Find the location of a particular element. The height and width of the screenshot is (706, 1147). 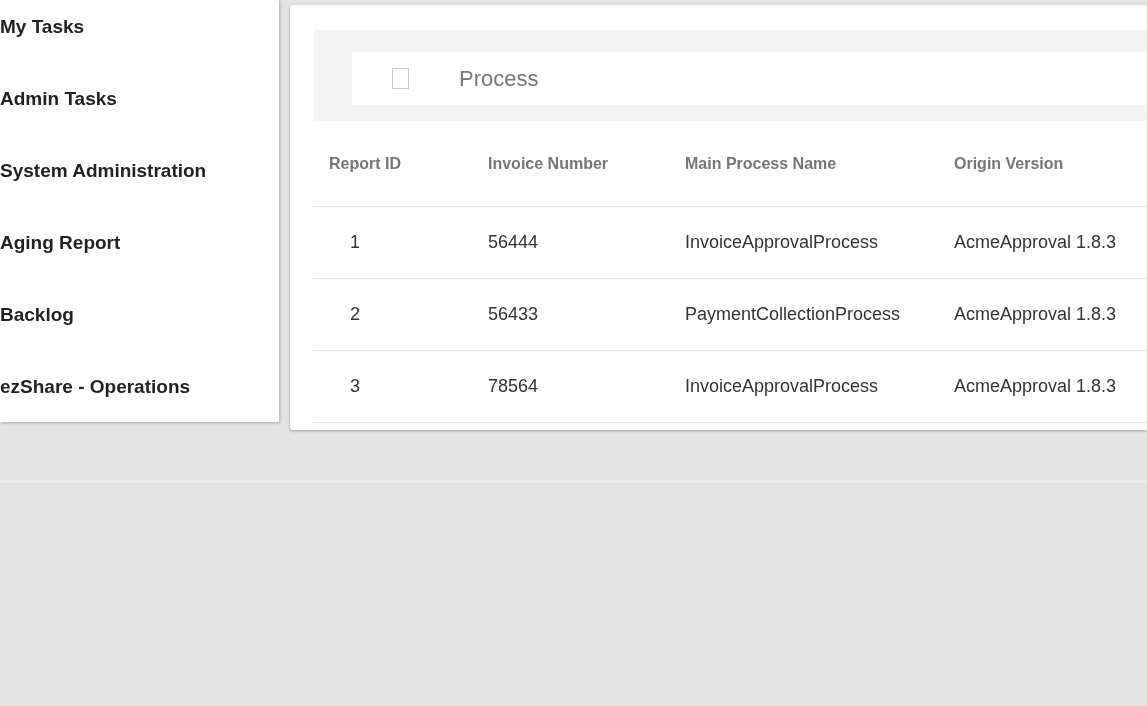

sidebar-item: Aging Report is located at coordinates (139, 243).